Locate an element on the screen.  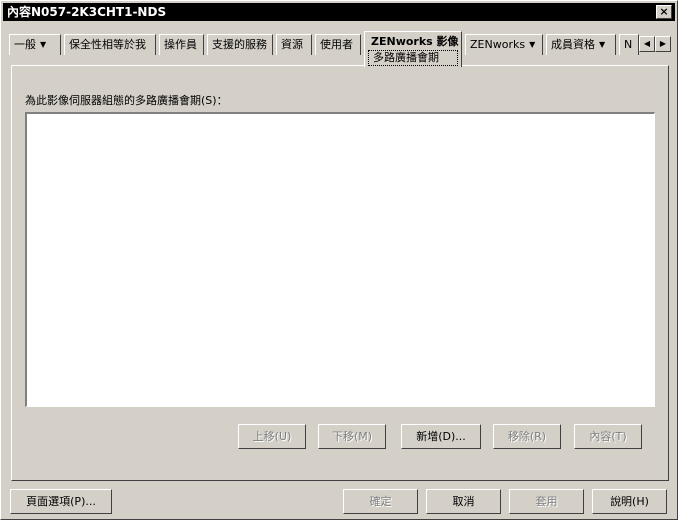
tab-label: 資源 is located at coordinates (292, 44).